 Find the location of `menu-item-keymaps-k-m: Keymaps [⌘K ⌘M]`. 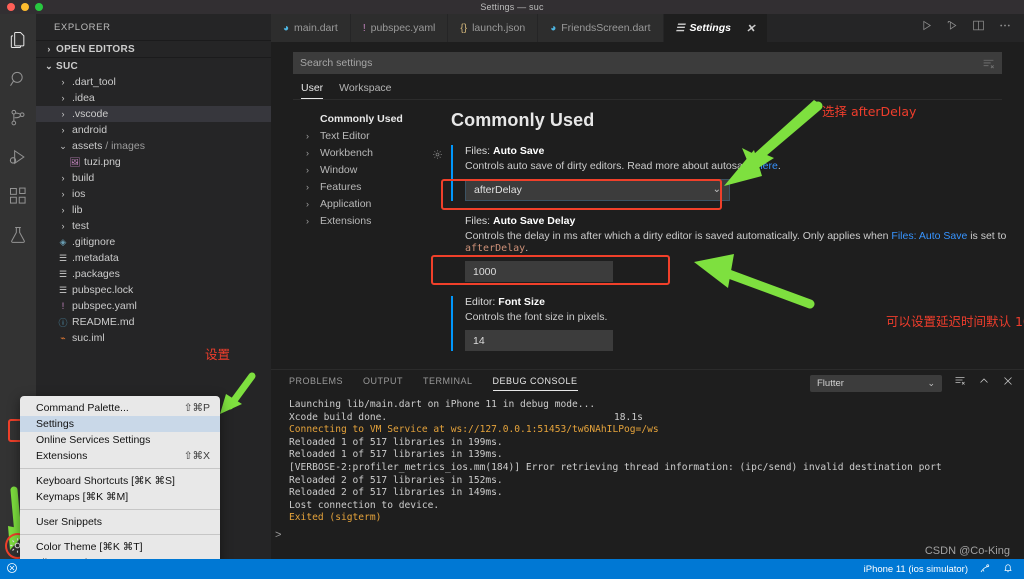

menu-item-keymaps-k-m: Keymaps [⌘K ⌘M] is located at coordinates (120, 497).